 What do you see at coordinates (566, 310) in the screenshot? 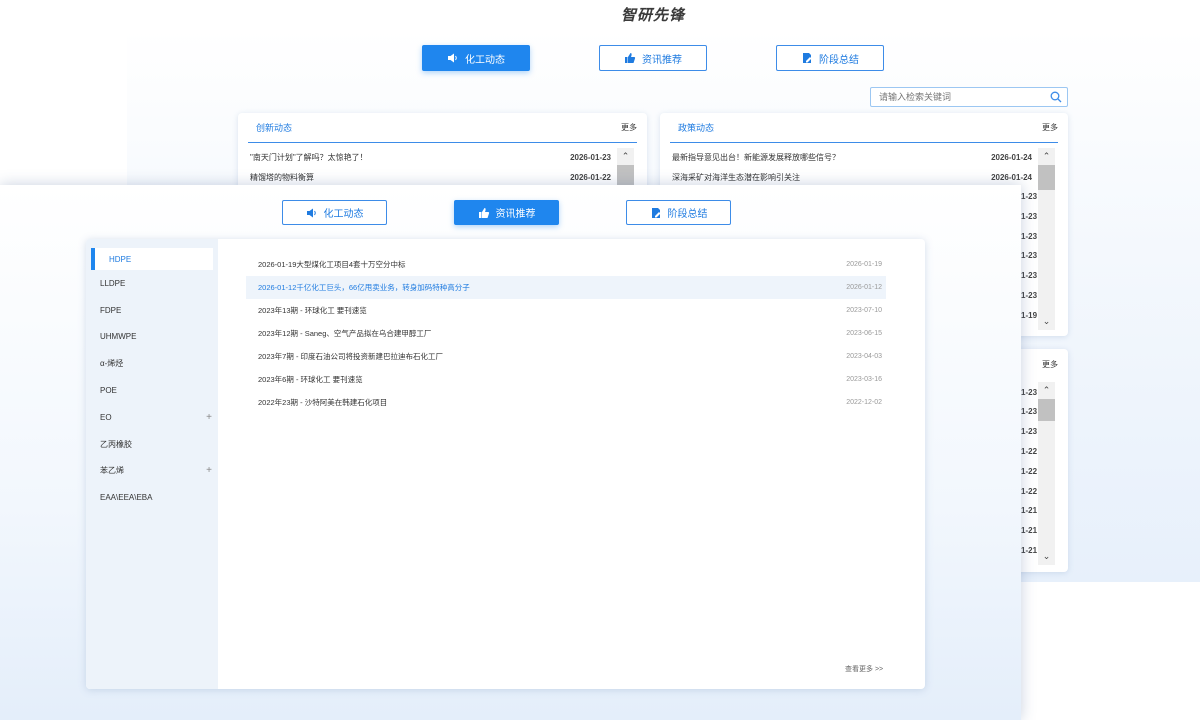
I see `article-row: 2023年13期 - 环球化工 要刊速览 2023-07-10` at bounding box center [566, 310].